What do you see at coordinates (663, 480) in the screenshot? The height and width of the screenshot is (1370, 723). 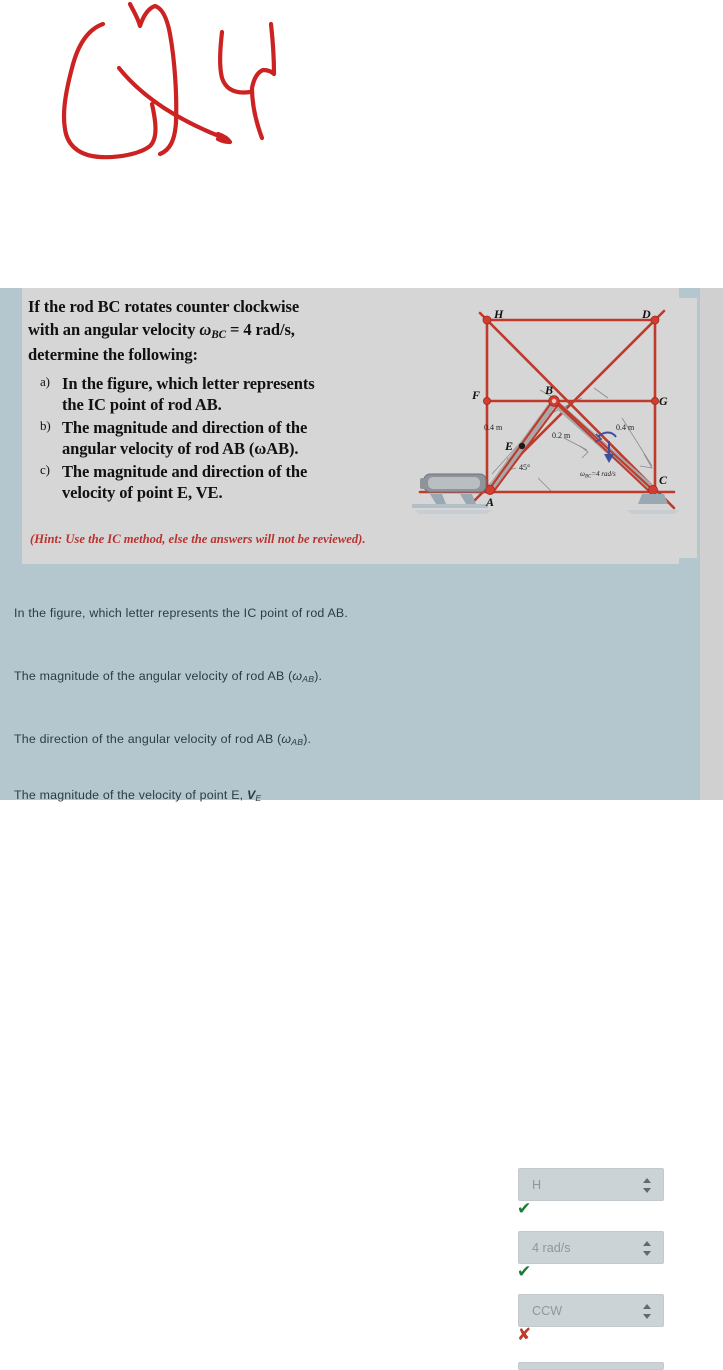 I see `label-C: C` at bounding box center [663, 480].